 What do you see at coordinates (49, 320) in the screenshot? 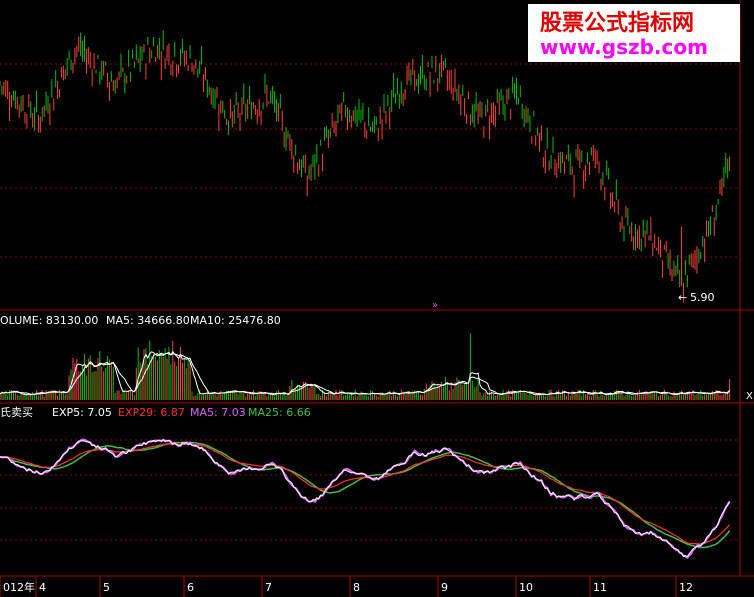
I see `volume-label: OLUME: 83130.00` at bounding box center [49, 320].